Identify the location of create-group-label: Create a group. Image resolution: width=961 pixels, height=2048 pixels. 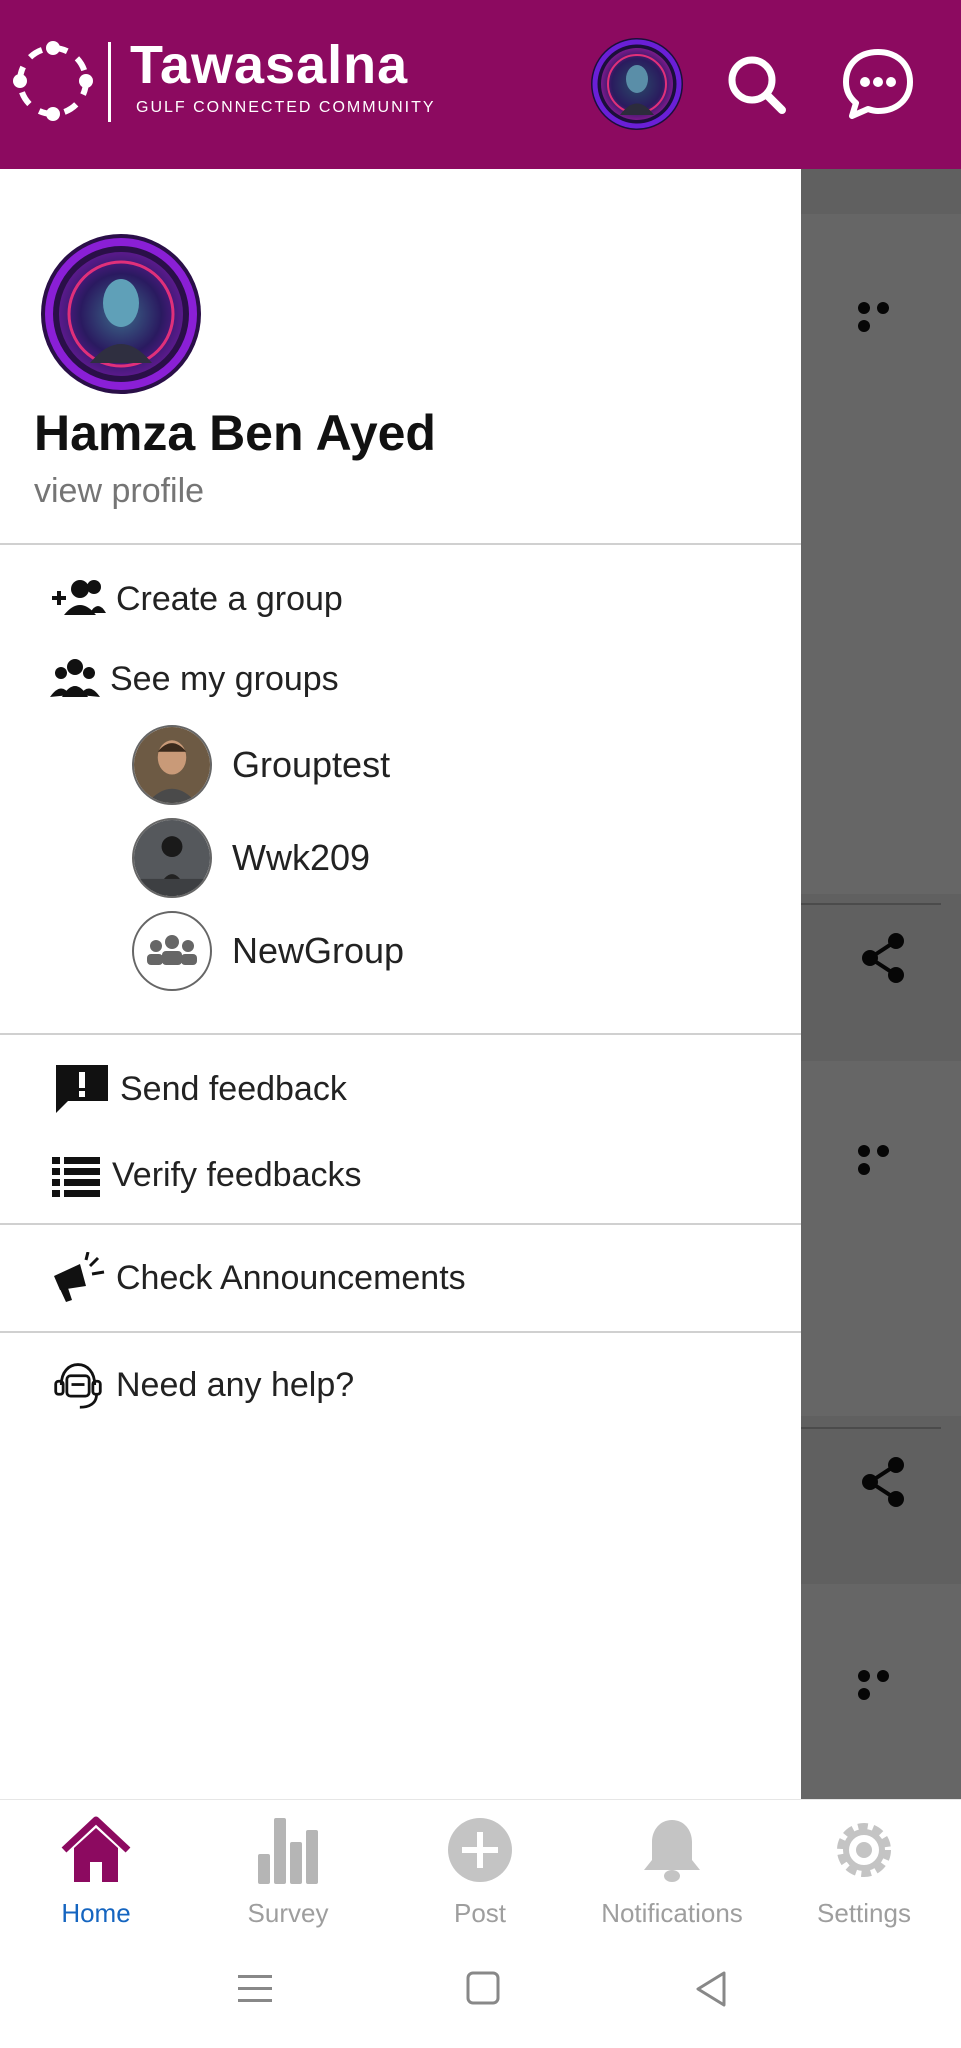
(229, 599).